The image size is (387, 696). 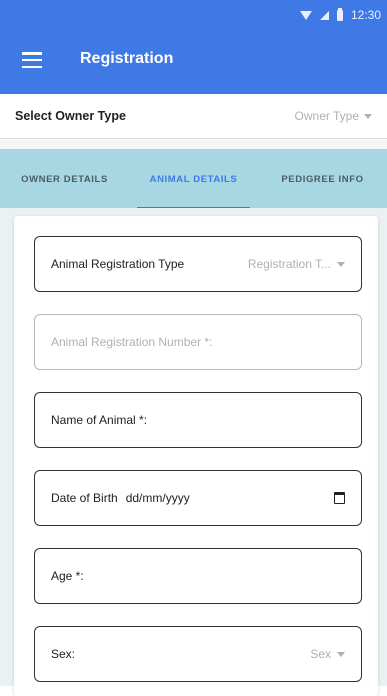 I want to click on tab-pedigree-info: PEDIGREE INFO, so click(x=322, y=179).